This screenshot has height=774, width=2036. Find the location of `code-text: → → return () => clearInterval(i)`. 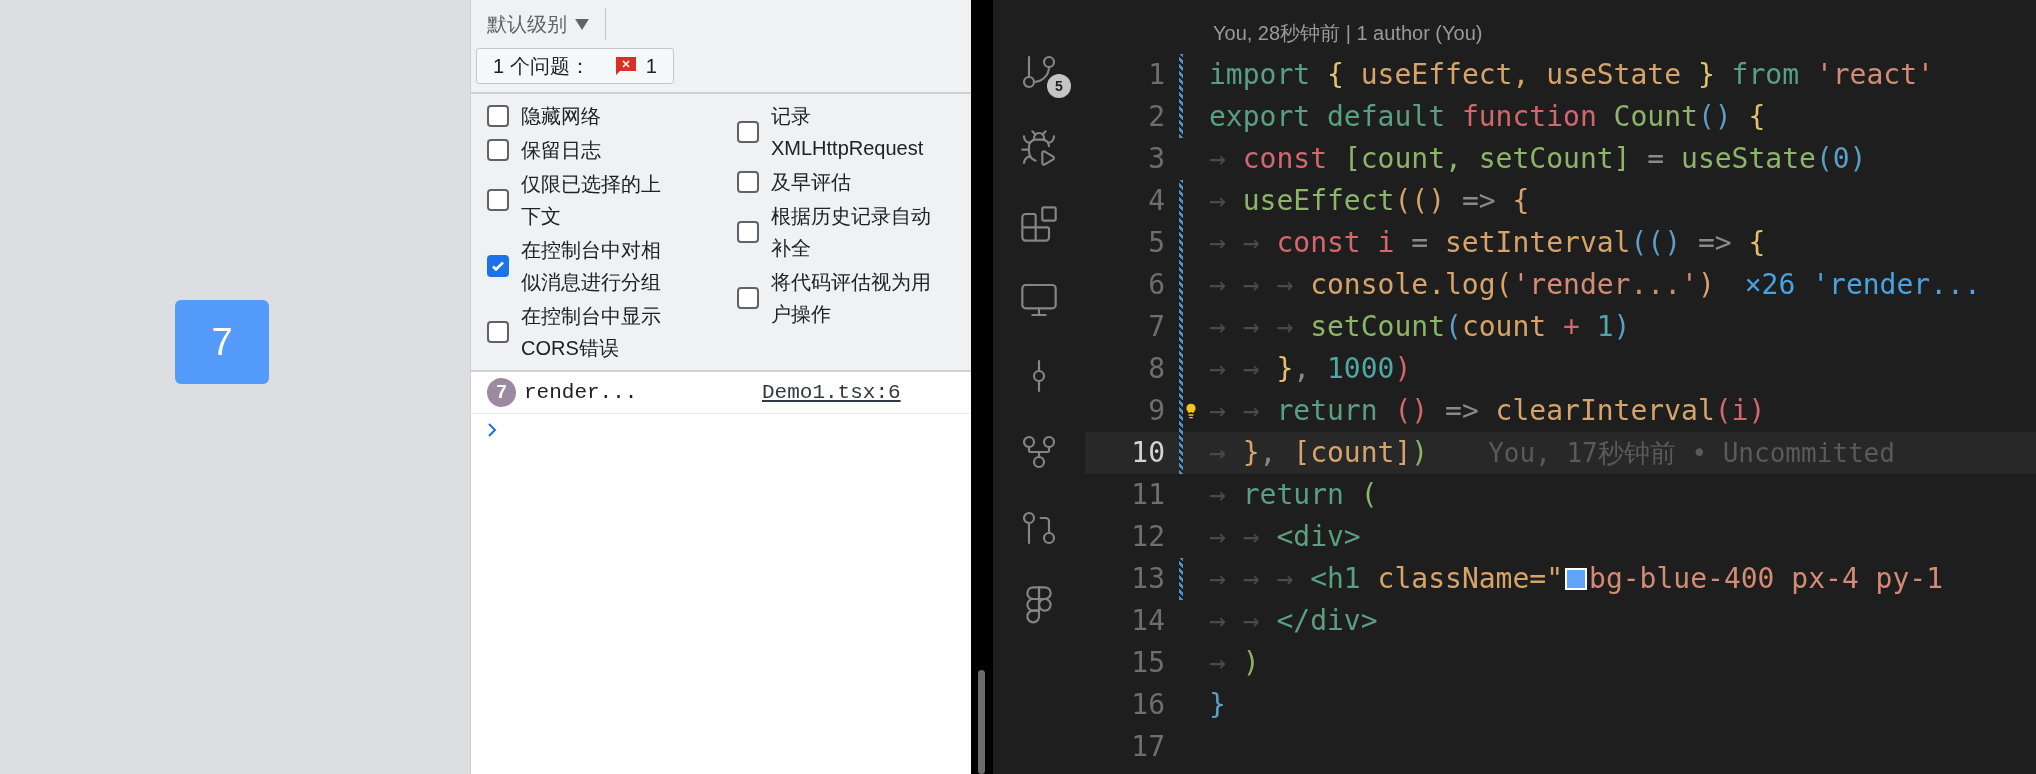

code-text: → → return () => clearInterval(i) is located at coordinates (1487, 411).